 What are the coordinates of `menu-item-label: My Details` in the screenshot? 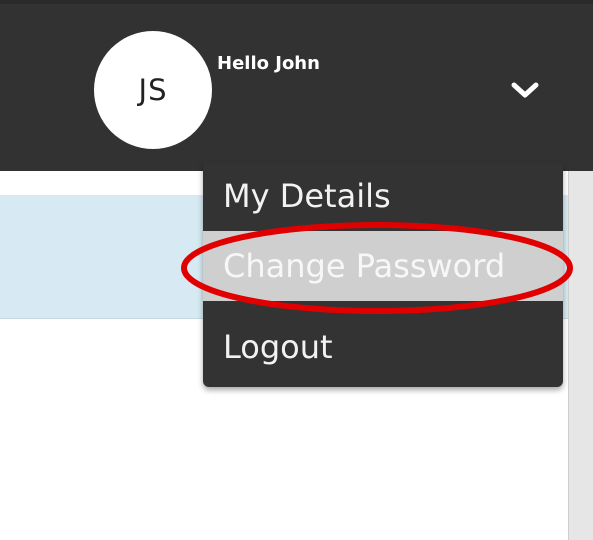 It's located at (307, 196).